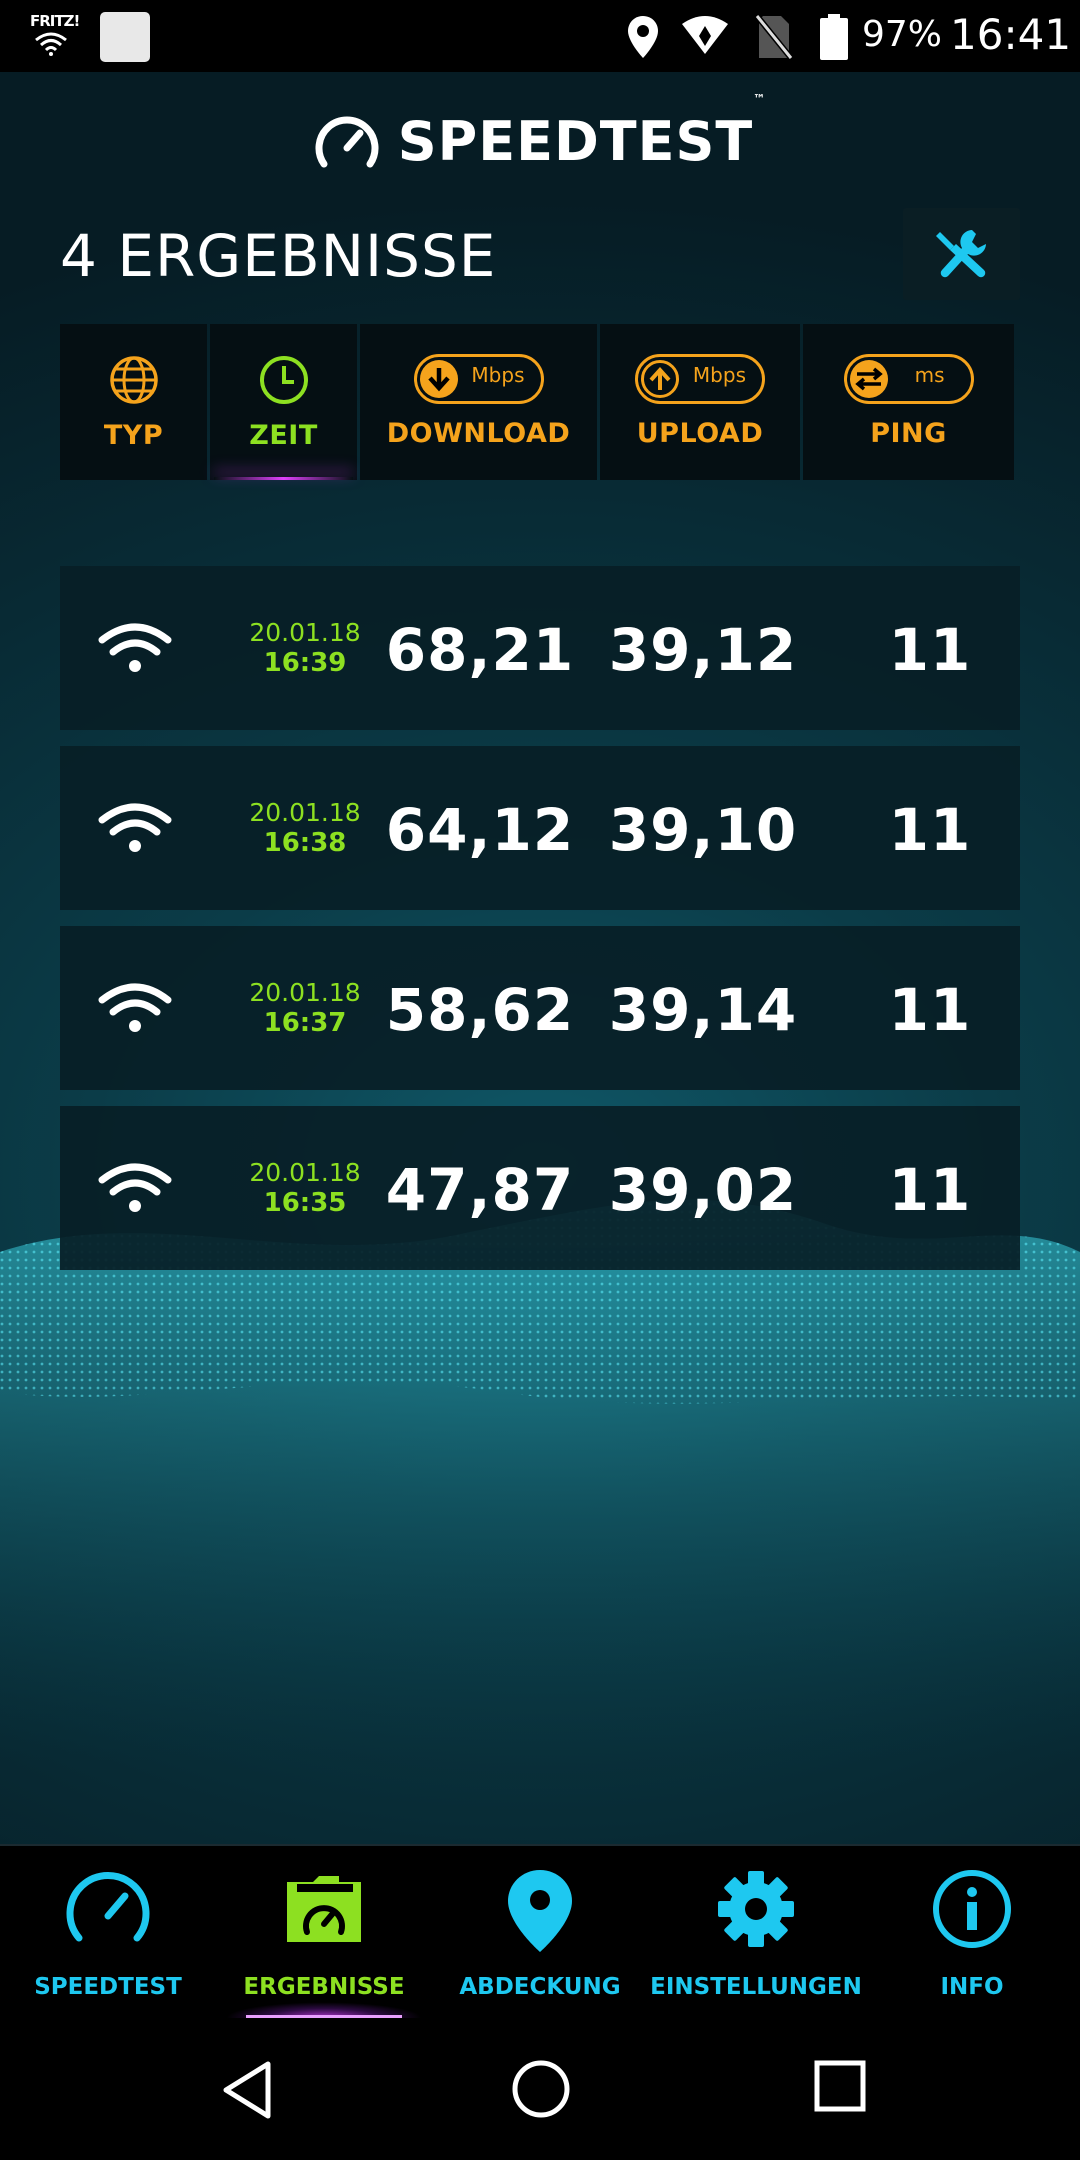  I want to click on location-icon, so click(643, 37).